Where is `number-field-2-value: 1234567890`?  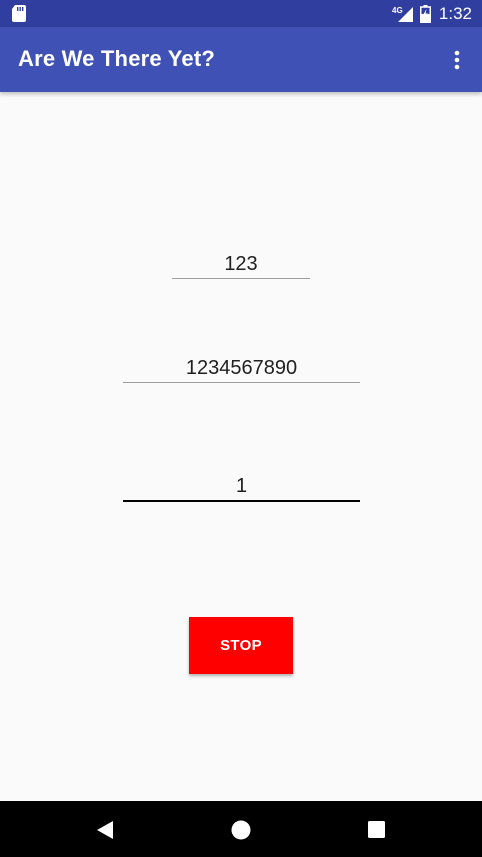
number-field-2-value: 1234567890 is located at coordinates (241, 368).